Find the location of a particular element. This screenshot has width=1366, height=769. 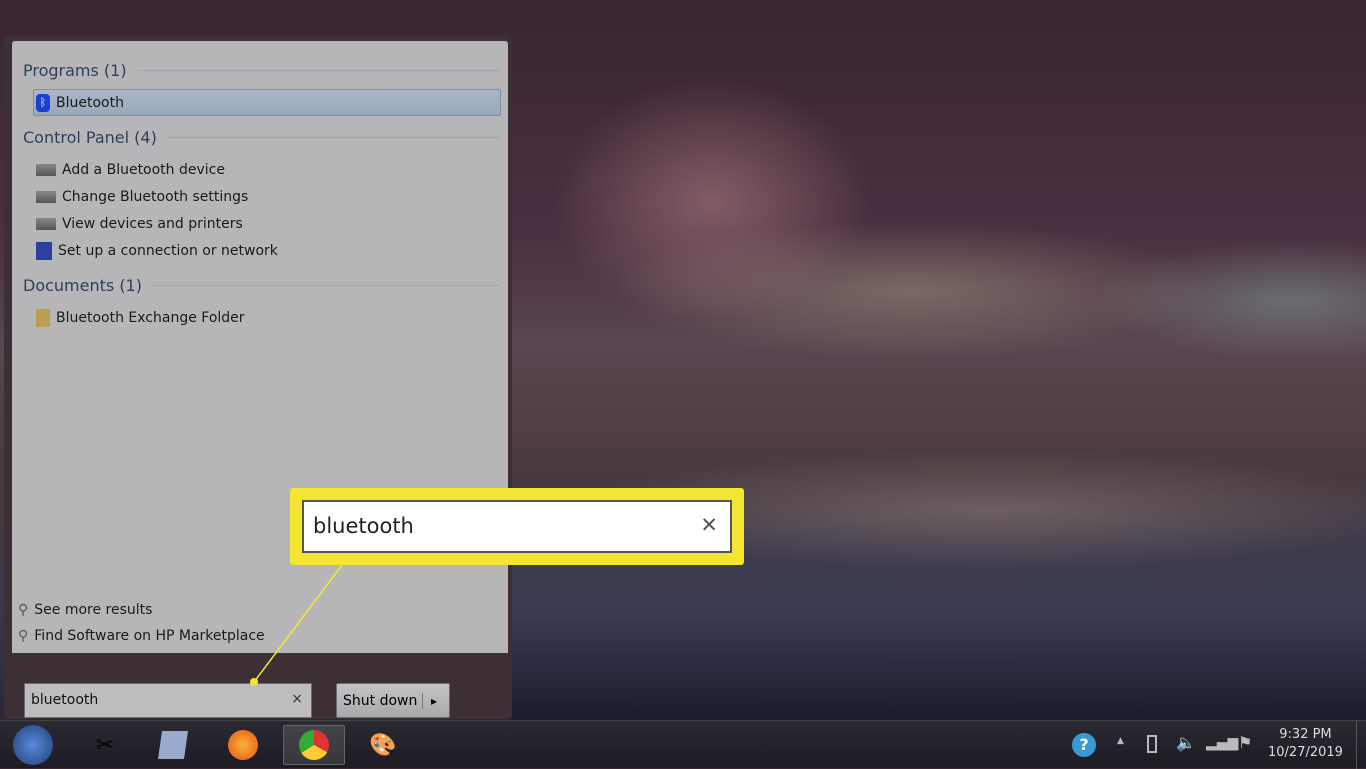

notes-icon is located at coordinates (173, 745).